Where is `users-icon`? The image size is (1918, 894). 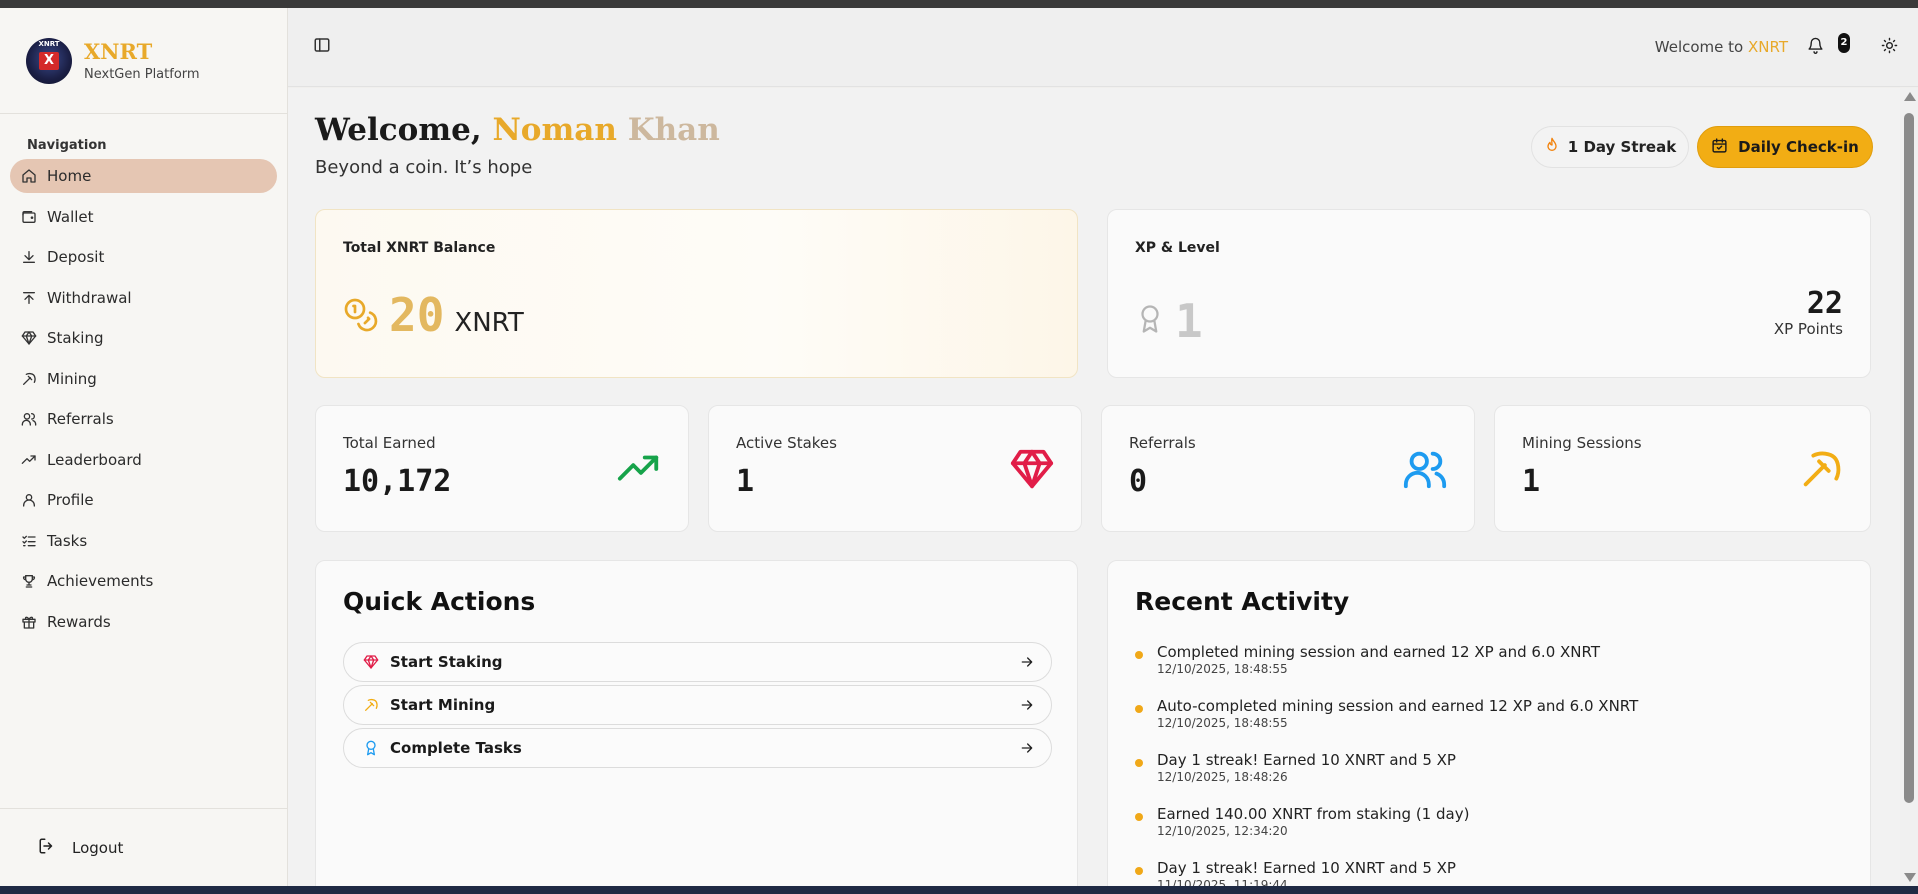 users-icon is located at coordinates (1425, 469).